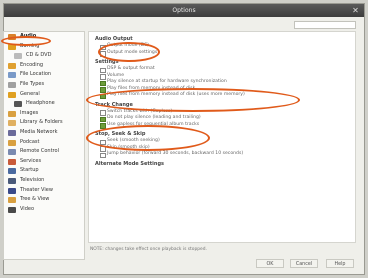 This screenshot has width=368, height=278. What do you see at coordinates (12, 123) in the screenshot?
I see `library-icon` at bounding box center [12, 123].